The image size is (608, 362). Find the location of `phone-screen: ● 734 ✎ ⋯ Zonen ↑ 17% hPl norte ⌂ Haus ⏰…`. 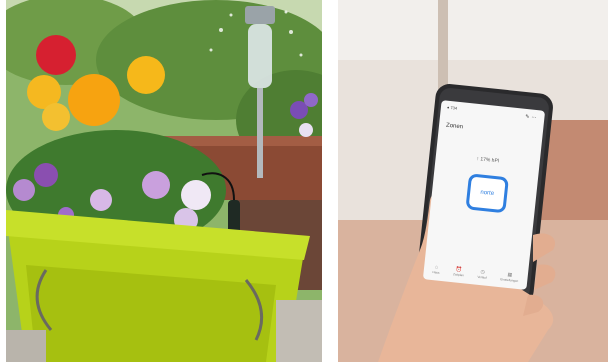

phone-screen: ● 734 ✎ ⋯ Zonen ↑ 17% hPl norte ⌂ Haus ⏰… is located at coordinates (484, 195).